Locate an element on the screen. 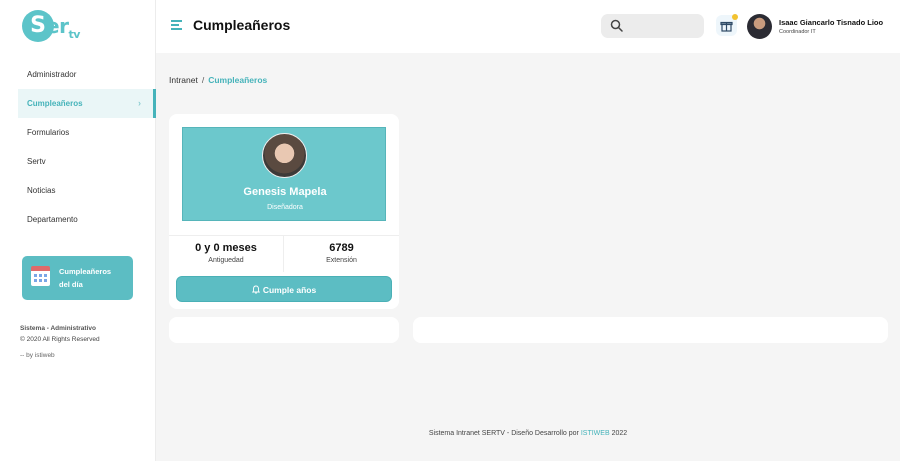  system-title: Sistema - Administrativo is located at coordinates (58, 328).